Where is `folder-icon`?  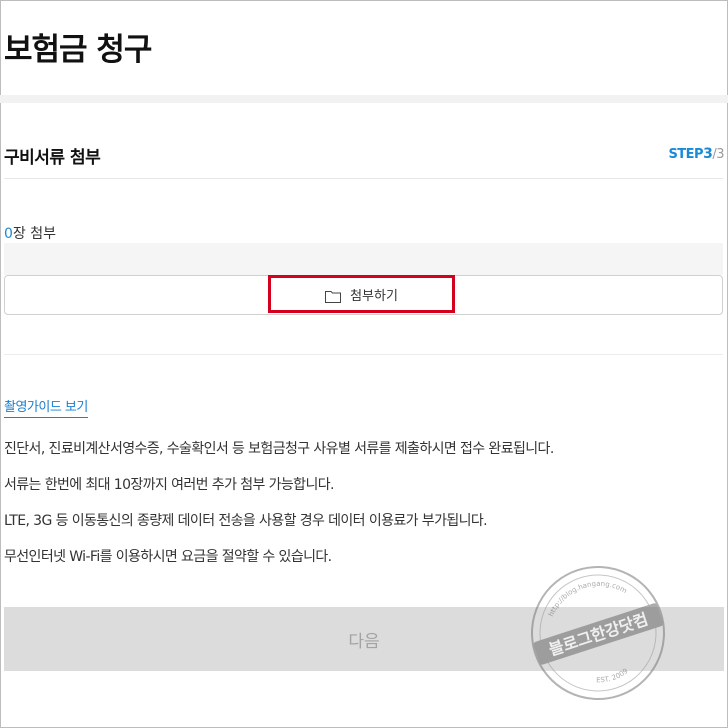
folder-icon is located at coordinates (333, 295).